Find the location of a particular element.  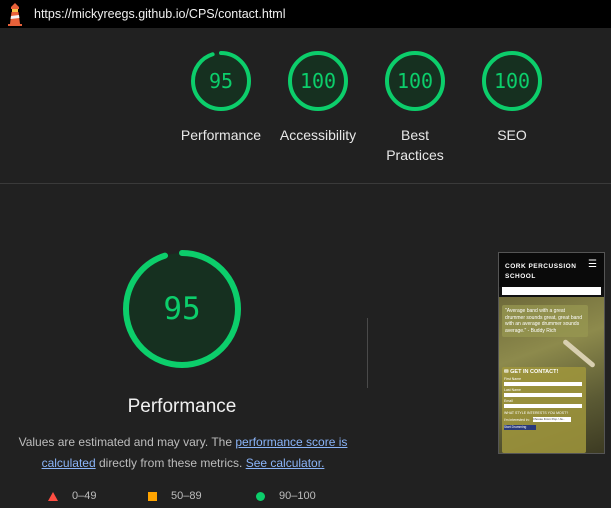

legend-average-label: 50–89 is located at coordinates (186, 496).